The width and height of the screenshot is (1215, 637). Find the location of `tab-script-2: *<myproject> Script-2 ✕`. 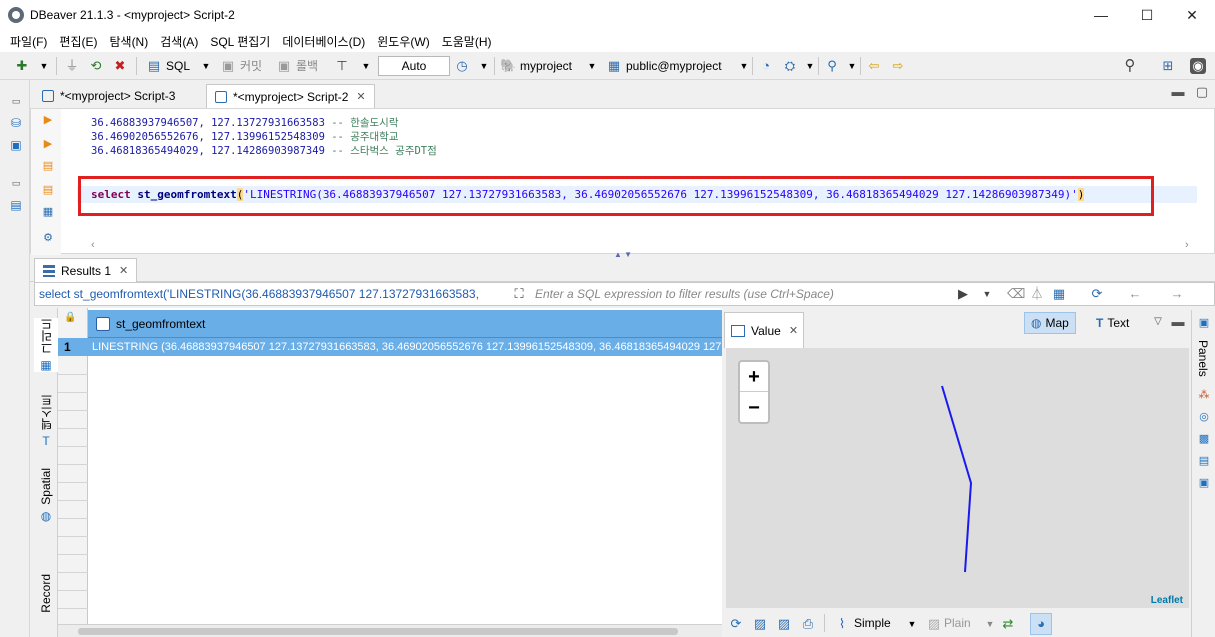

tab-script-2: *<myproject> Script-2 ✕ is located at coordinates (290, 96).